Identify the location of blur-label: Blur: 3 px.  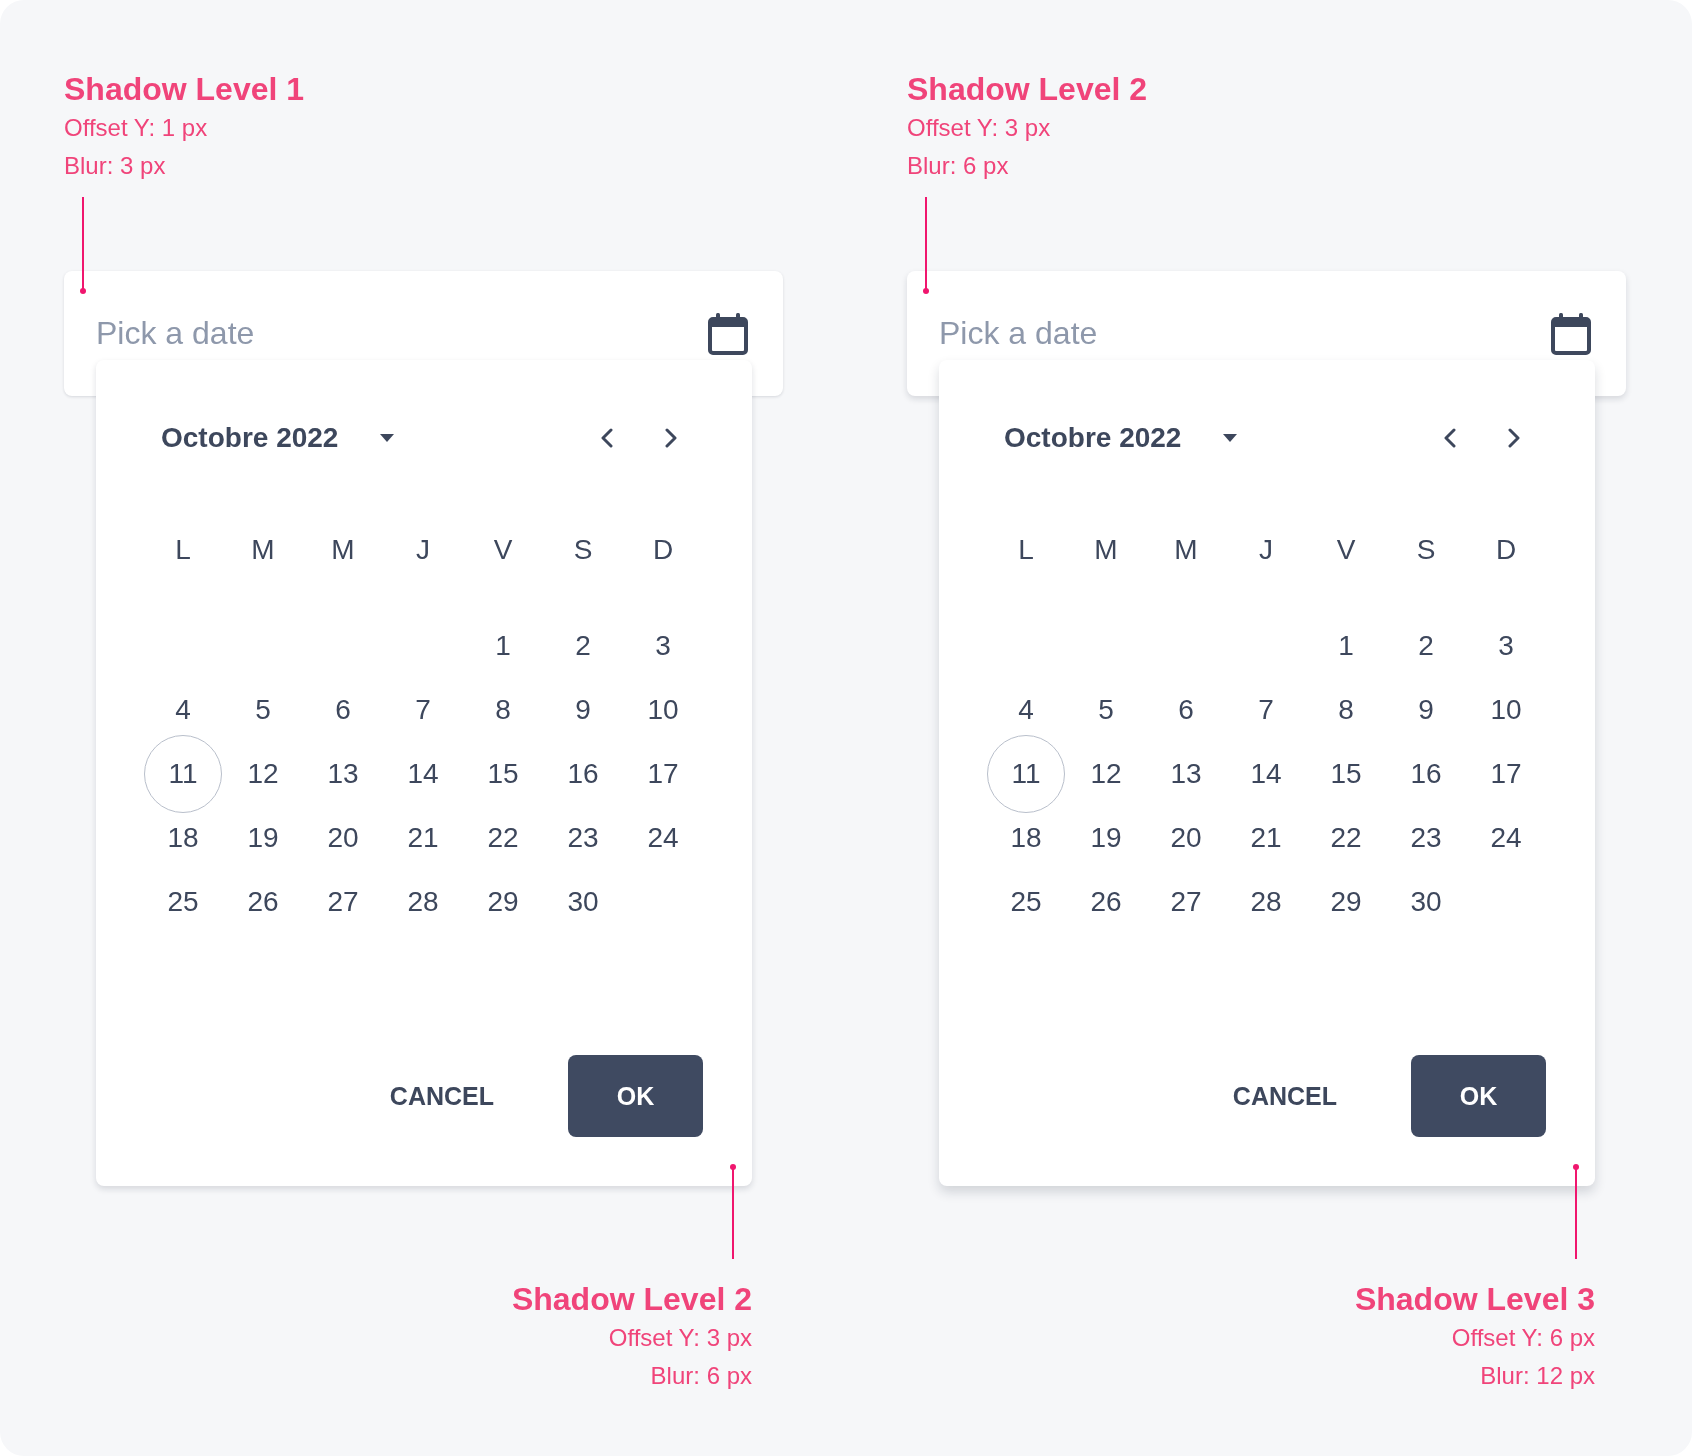
(115, 165).